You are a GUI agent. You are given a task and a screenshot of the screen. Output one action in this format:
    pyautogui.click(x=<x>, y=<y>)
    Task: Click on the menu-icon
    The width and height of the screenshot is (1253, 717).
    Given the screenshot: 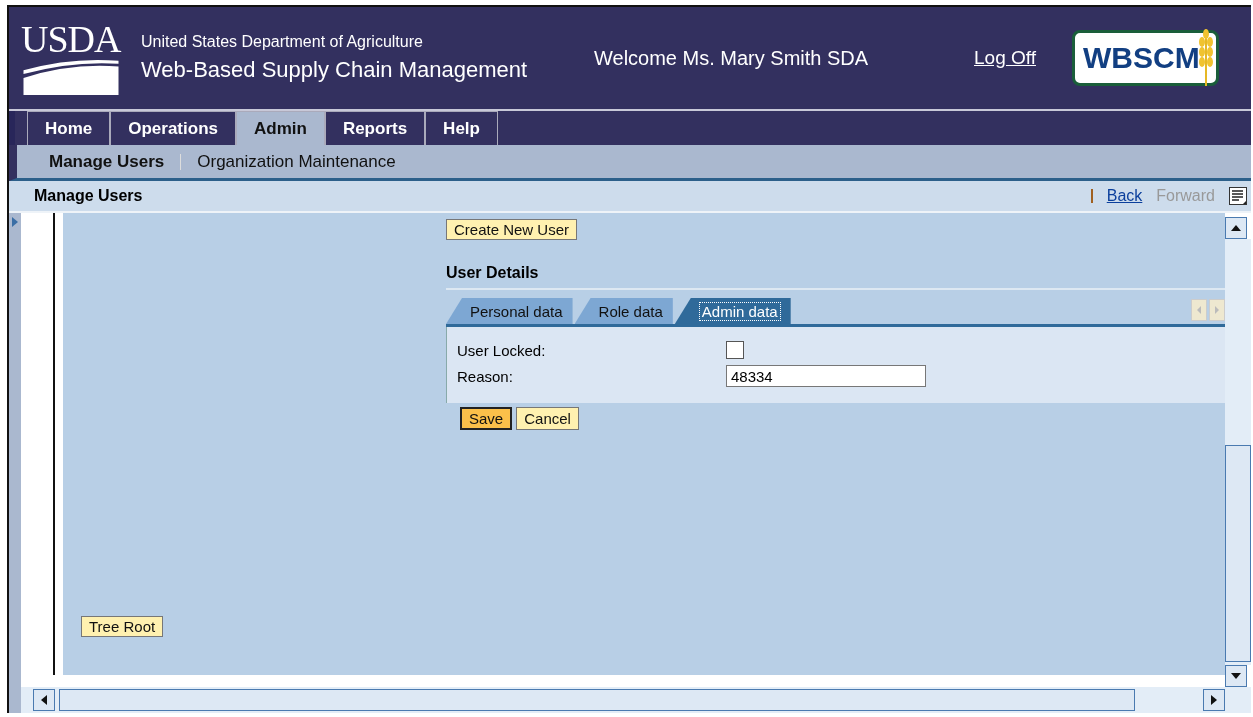 What is the action you would take?
    pyautogui.click(x=1238, y=196)
    